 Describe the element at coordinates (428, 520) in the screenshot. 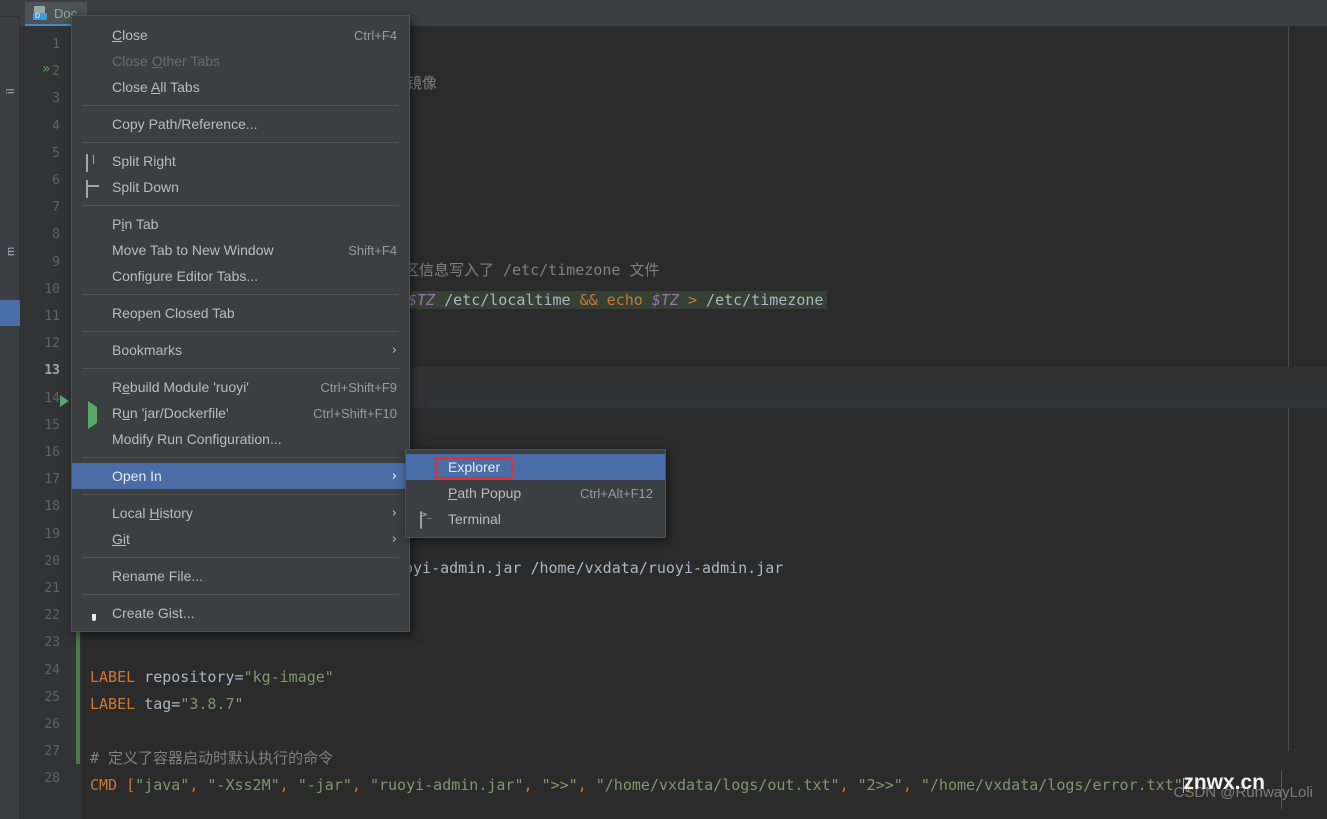

I see `terminal-icon` at that location.